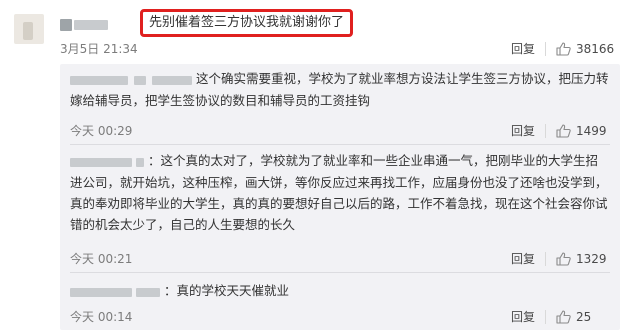 The width and height of the screenshot is (641, 335). What do you see at coordinates (340, 291) in the screenshot?
I see `reply-item: ：真的学校天天催就业` at bounding box center [340, 291].